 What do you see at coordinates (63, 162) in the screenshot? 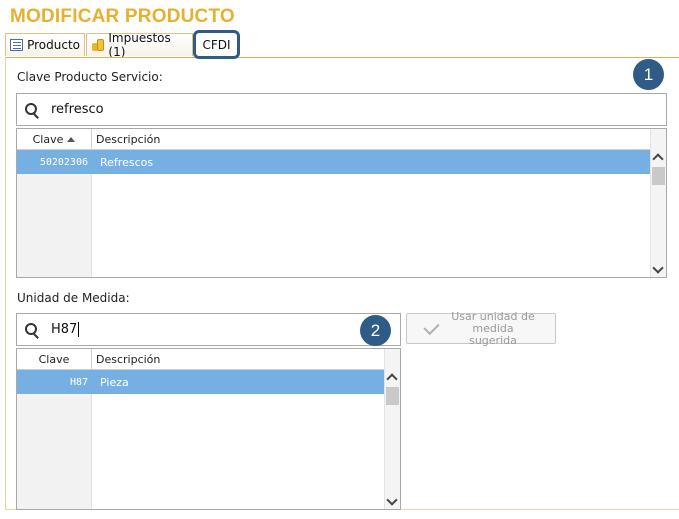
I see `cell-clave: 50202306` at bounding box center [63, 162].